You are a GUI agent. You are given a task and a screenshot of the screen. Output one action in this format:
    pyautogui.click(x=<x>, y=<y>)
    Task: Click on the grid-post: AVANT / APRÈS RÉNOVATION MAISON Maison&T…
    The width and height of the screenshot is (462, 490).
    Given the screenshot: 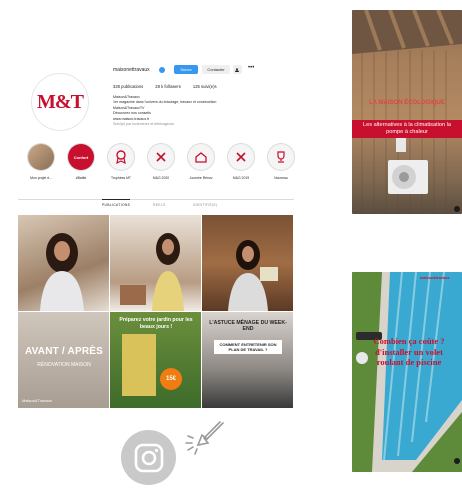 What is the action you would take?
    pyautogui.click(x=63, y=360)
    